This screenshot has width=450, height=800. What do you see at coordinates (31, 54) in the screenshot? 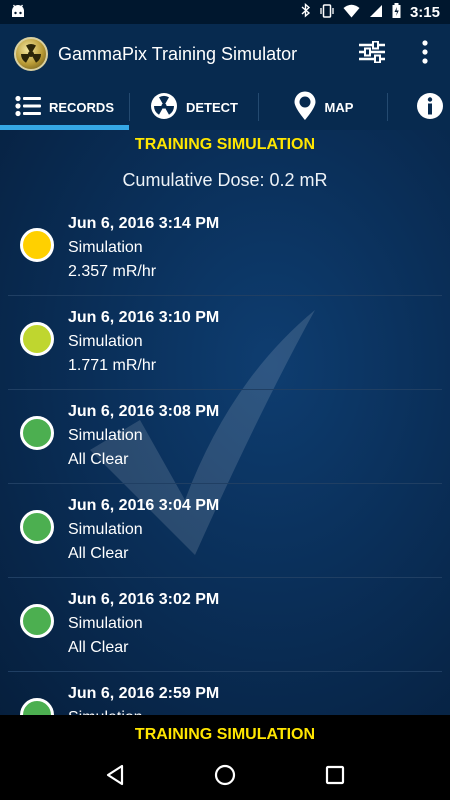
I see `app-logo` at bounding box center [31, 54].